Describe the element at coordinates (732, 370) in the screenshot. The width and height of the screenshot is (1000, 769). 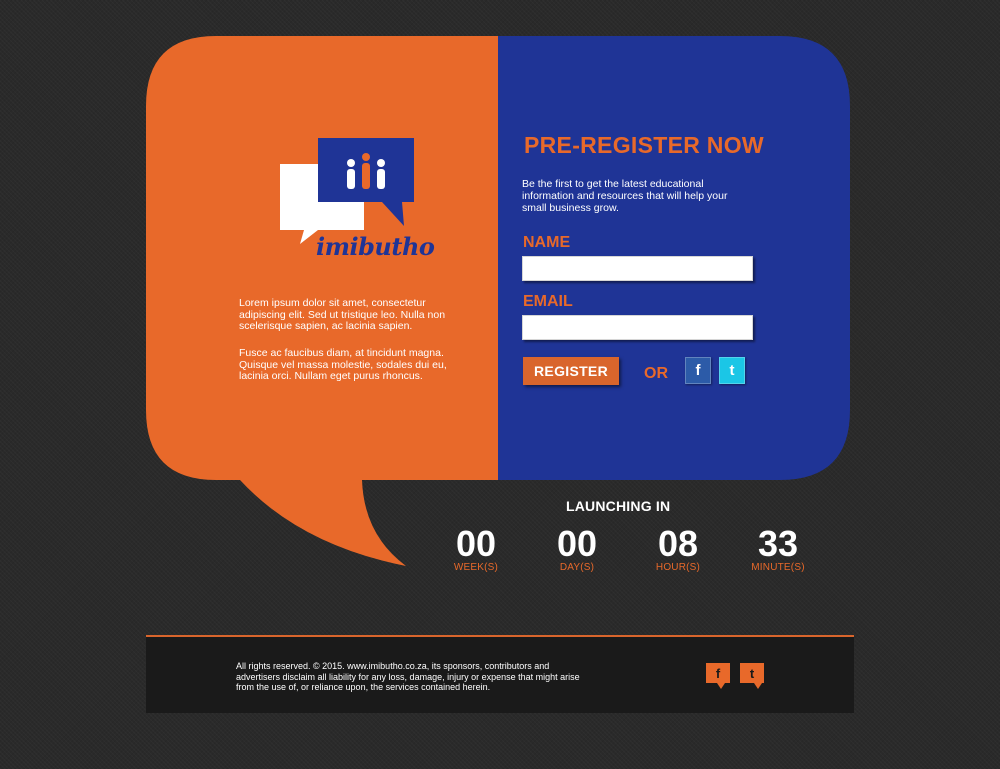
I see `twitter-icon: t` at that location.